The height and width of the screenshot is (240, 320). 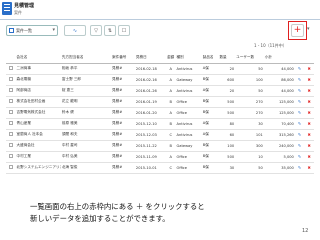 What do you see at coordinates (227, 146) in the screenshot?
I see `table-cell: 100` at bounding box center [227, 146].